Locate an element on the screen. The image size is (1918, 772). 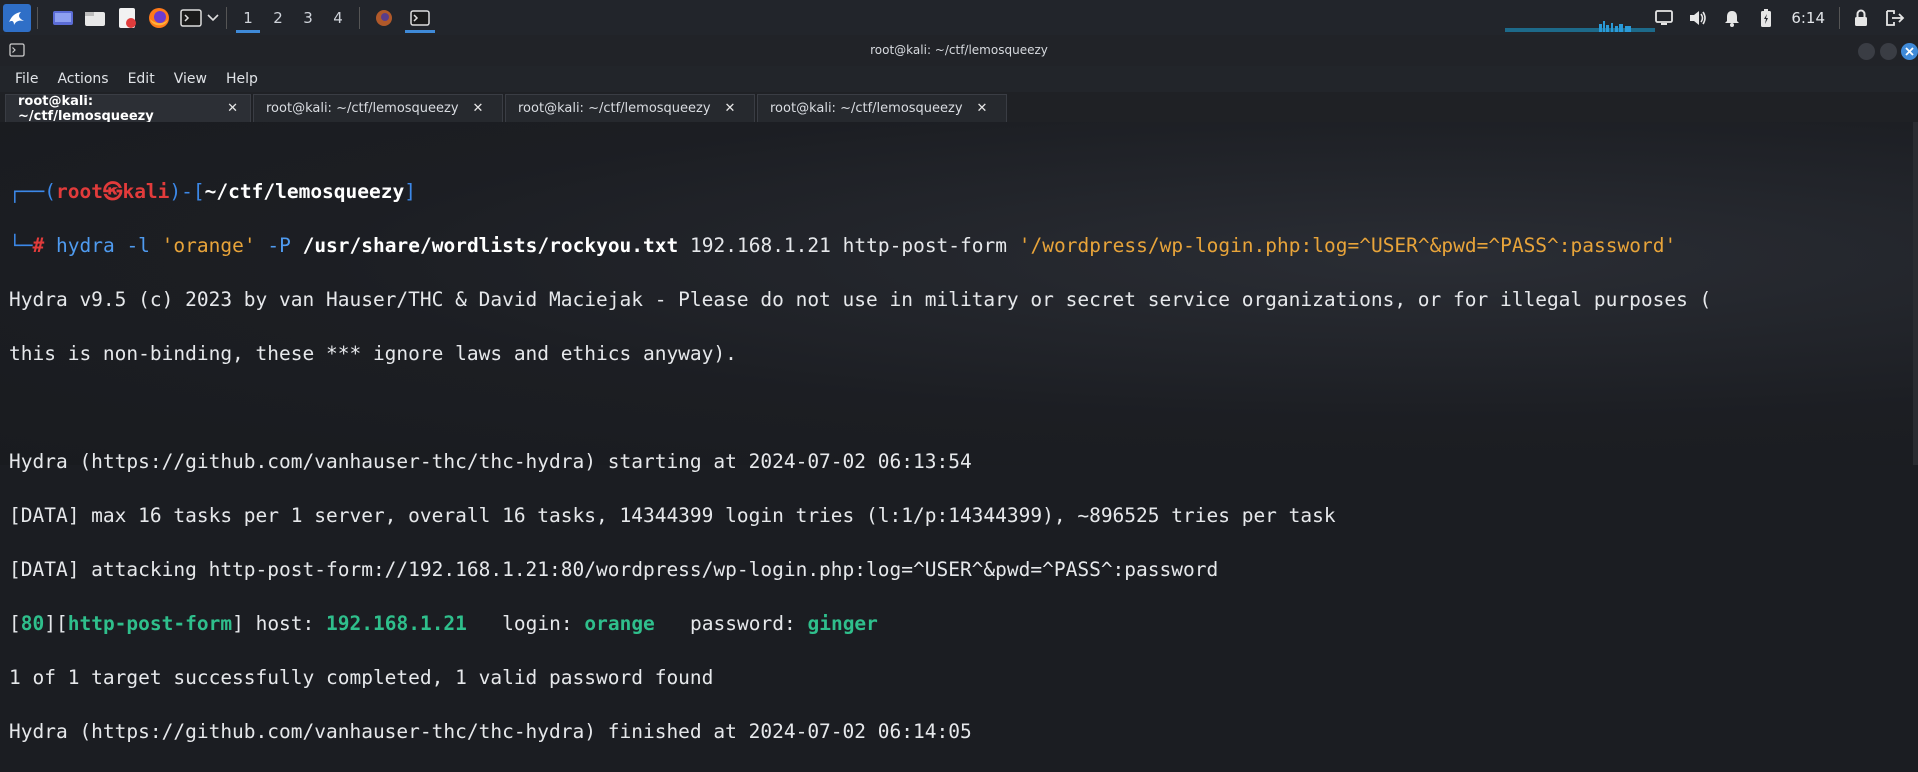
menu-view: View is located at coordinates (190, 79).